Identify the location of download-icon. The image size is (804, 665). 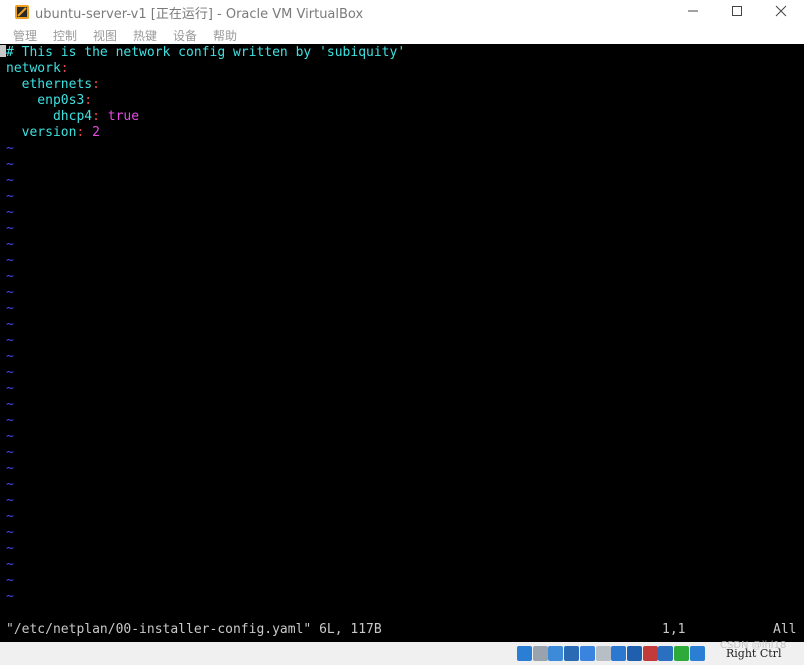
(697, 653).